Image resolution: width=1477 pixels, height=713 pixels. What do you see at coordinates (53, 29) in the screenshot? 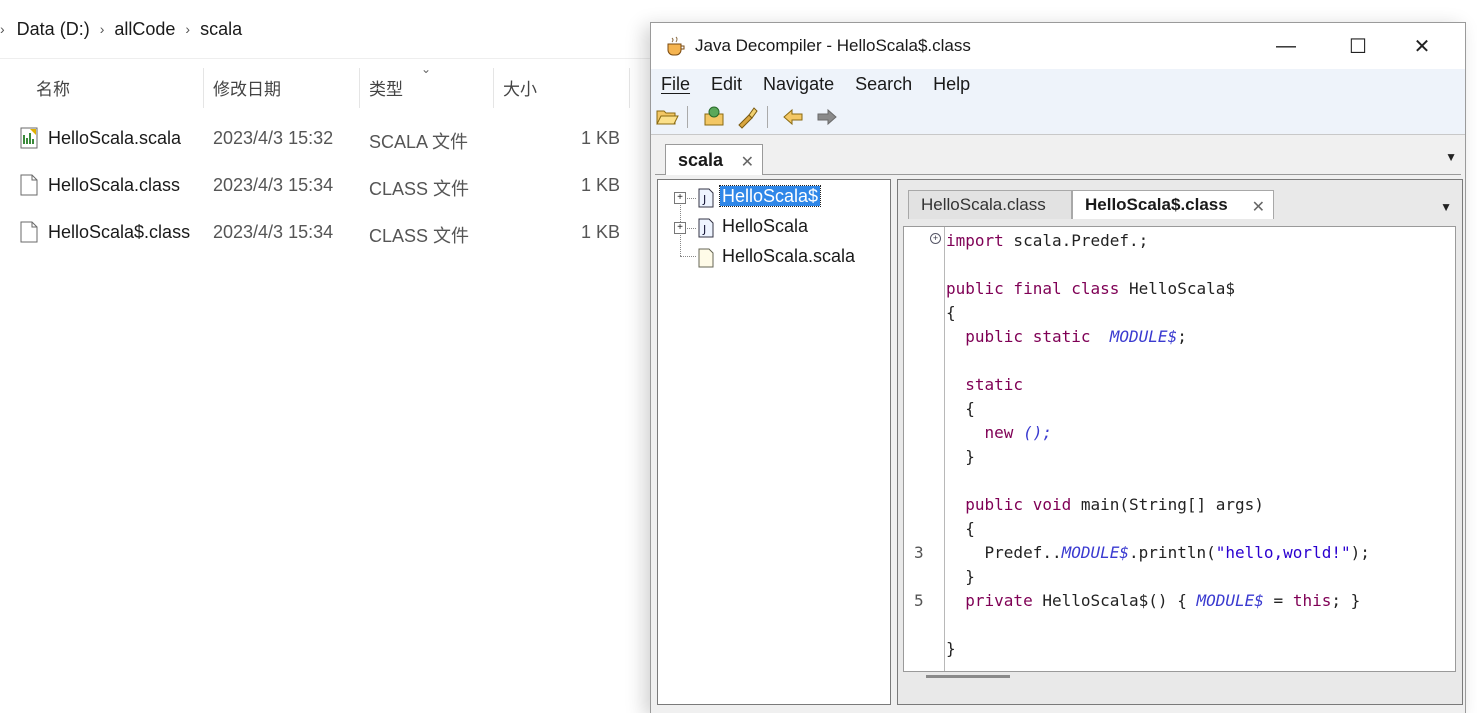
I see `breadcrumb-item-drive: Data (D:)` at bounding box center [53, 29].